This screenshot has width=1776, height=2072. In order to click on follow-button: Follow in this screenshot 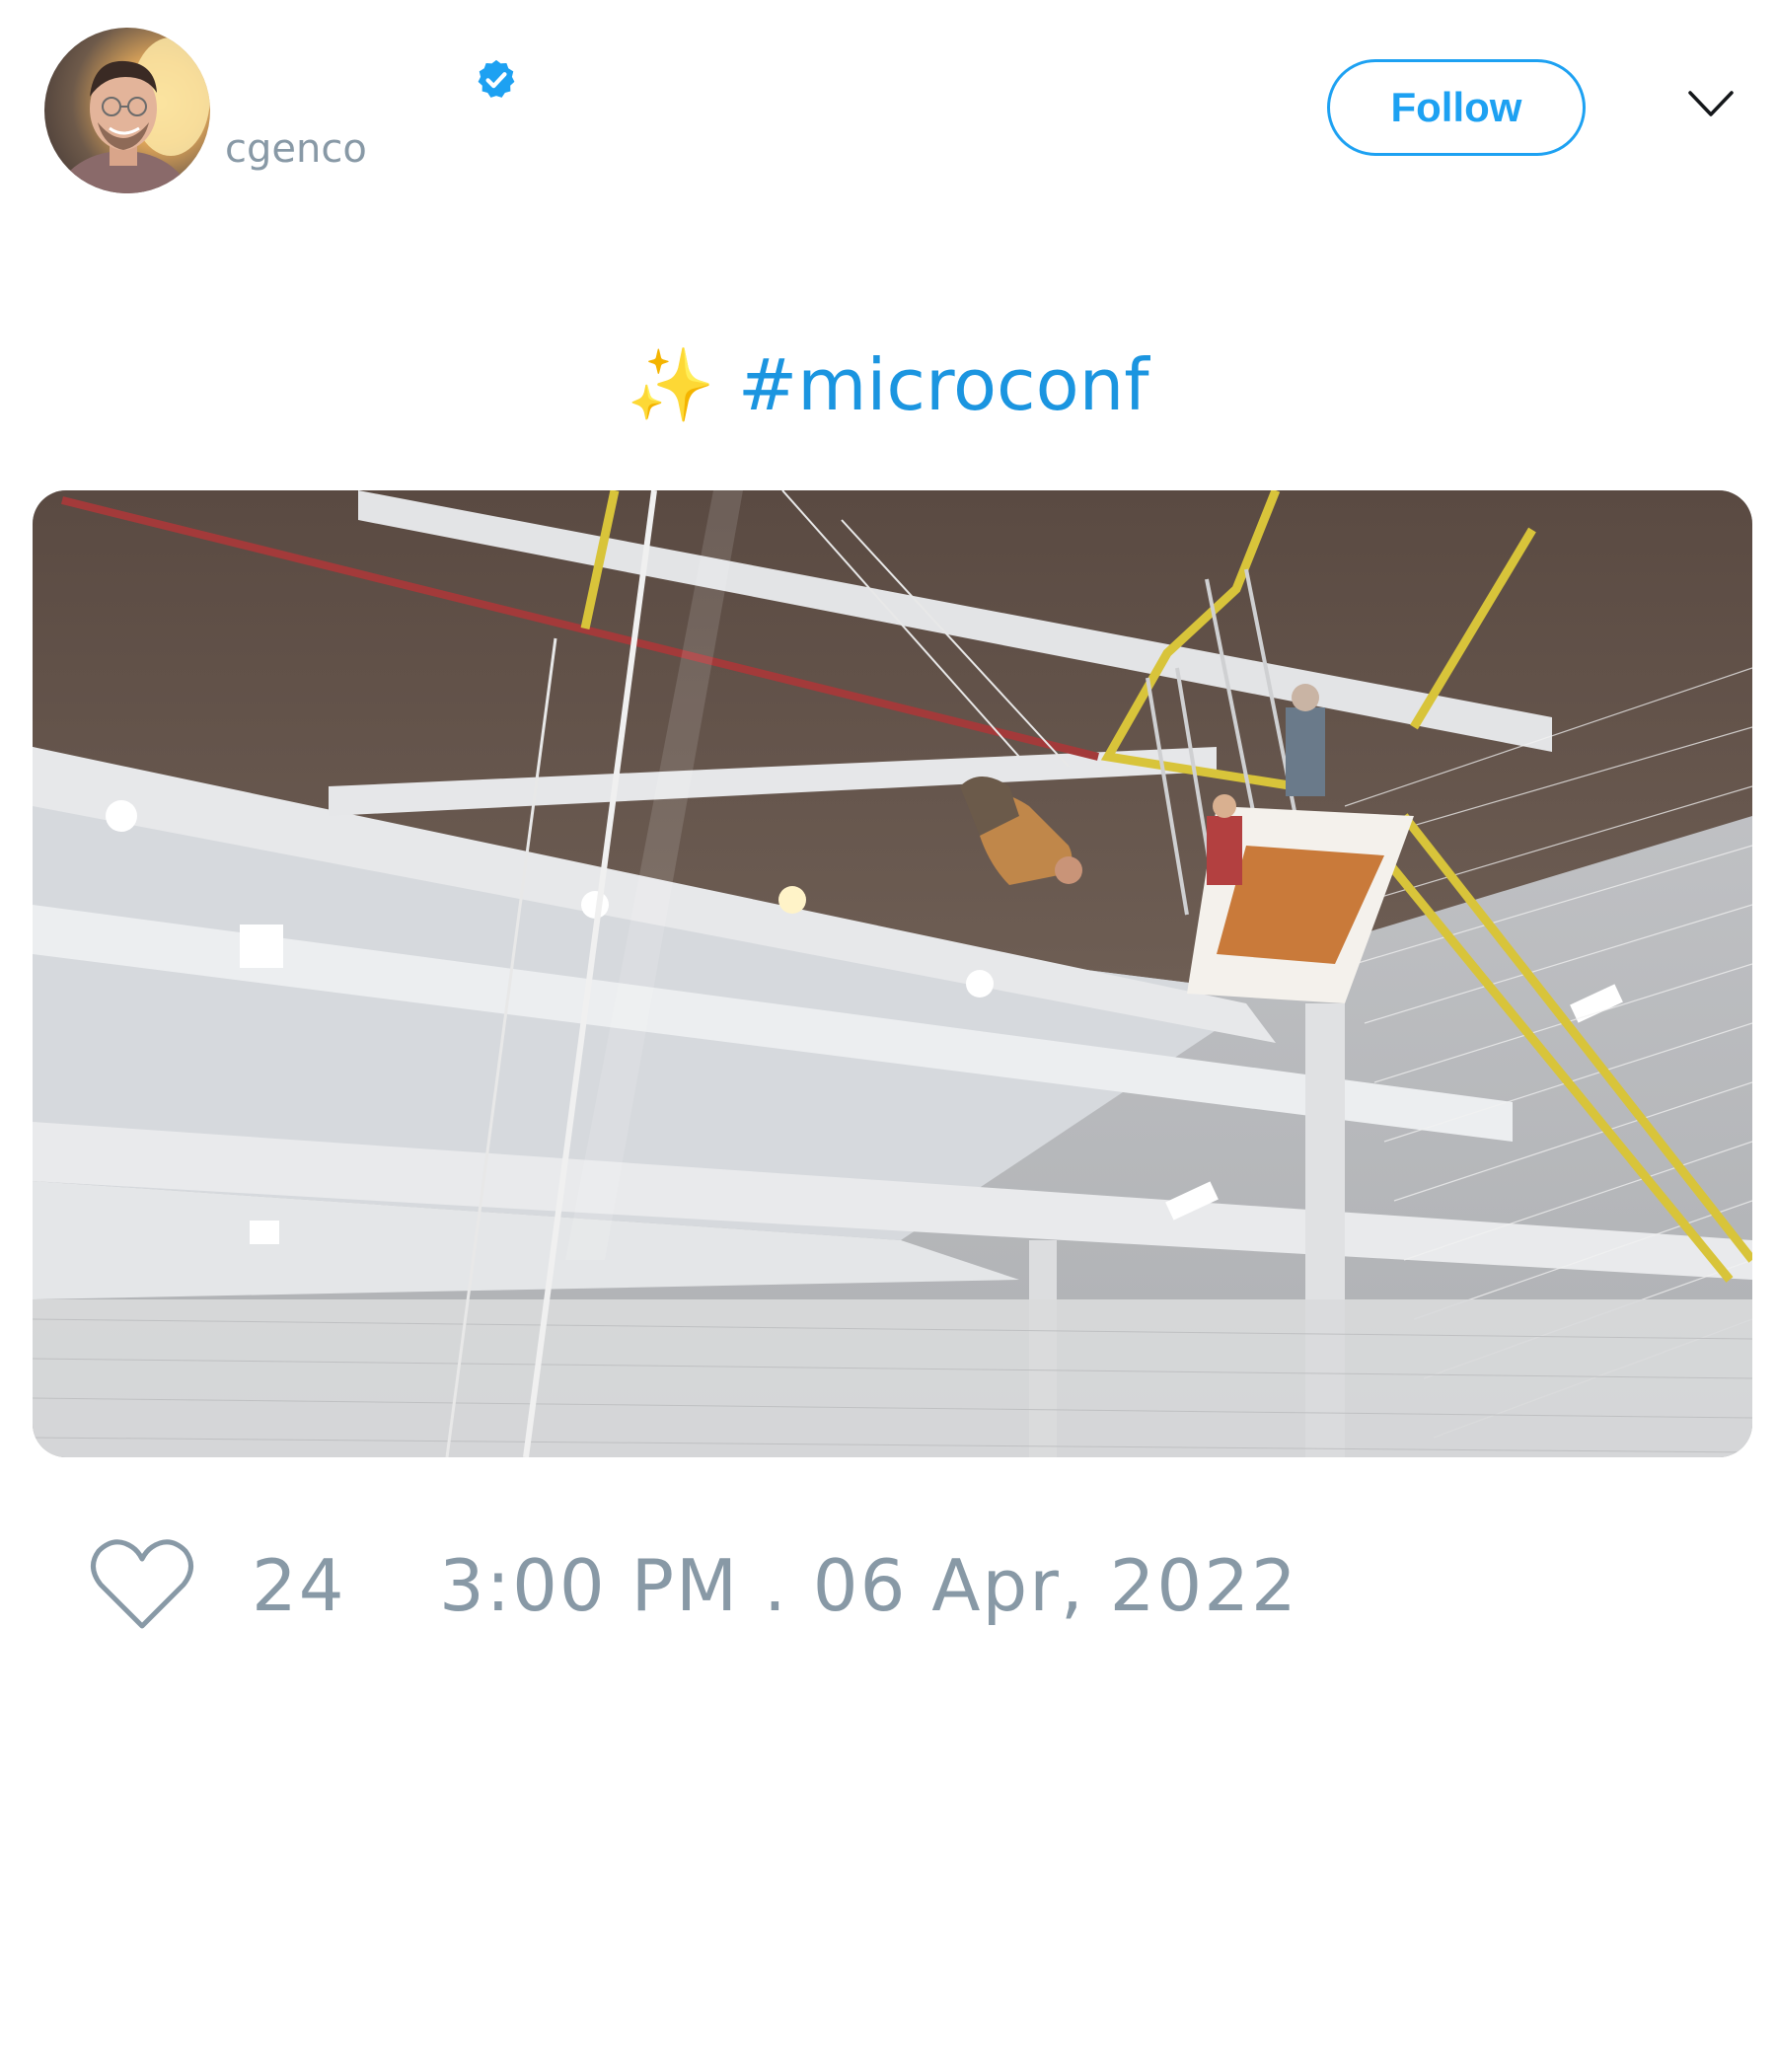, I will do `click(1456, 108)`.